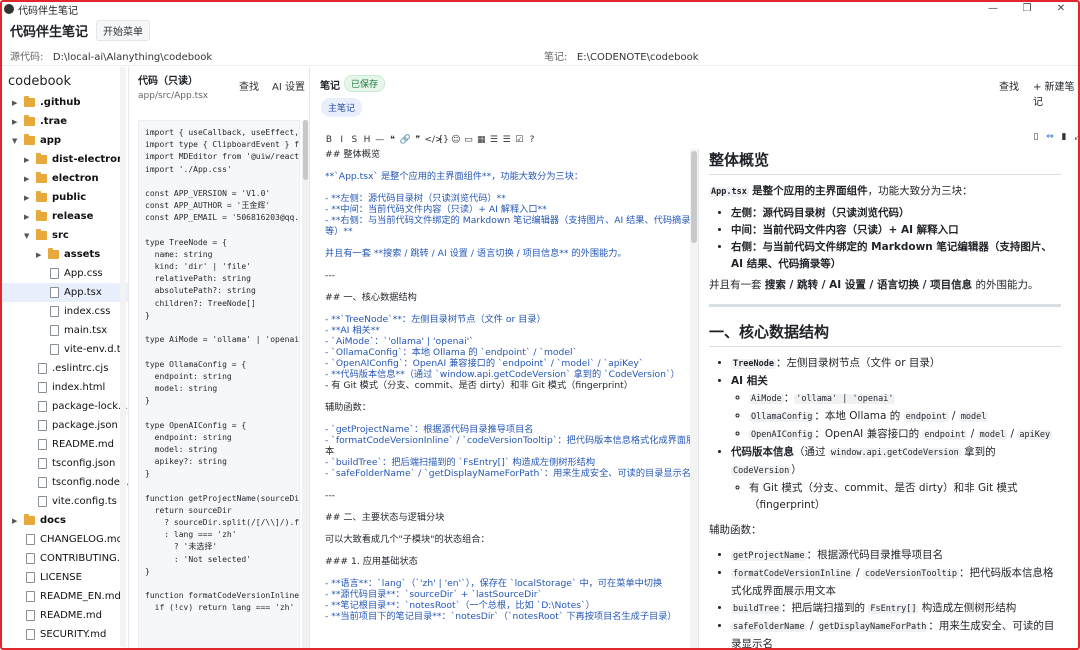 This screenshot has height=650, width=1080. I want to click on tree-folder: ▶ dist-electron, so click(65, 159).